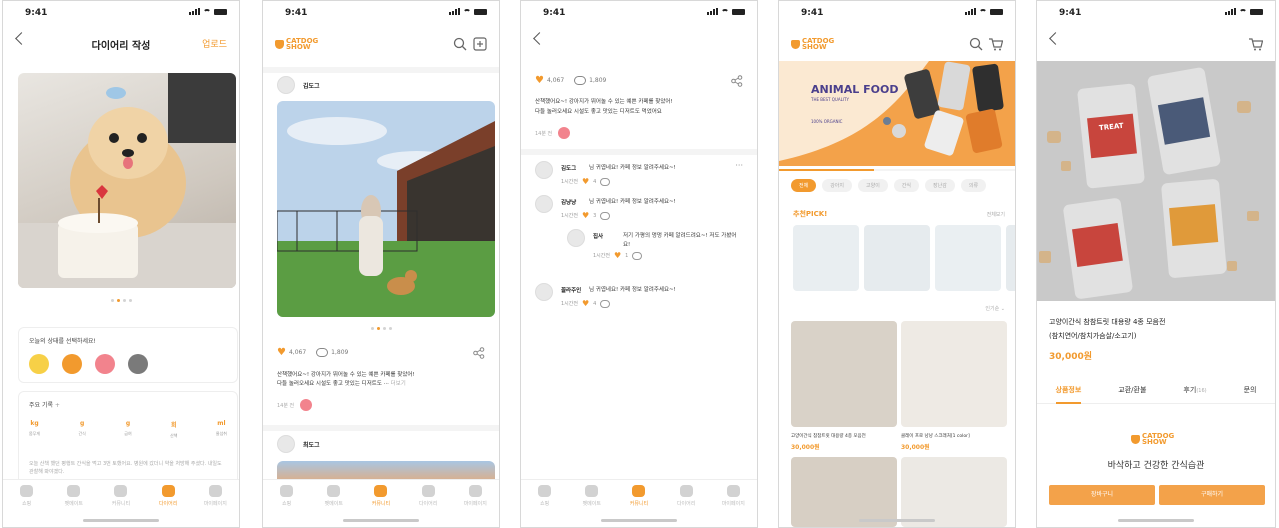 The width and height of the screenshot is (1279, 528). I want to click on home-indicator, so click(381, 520).